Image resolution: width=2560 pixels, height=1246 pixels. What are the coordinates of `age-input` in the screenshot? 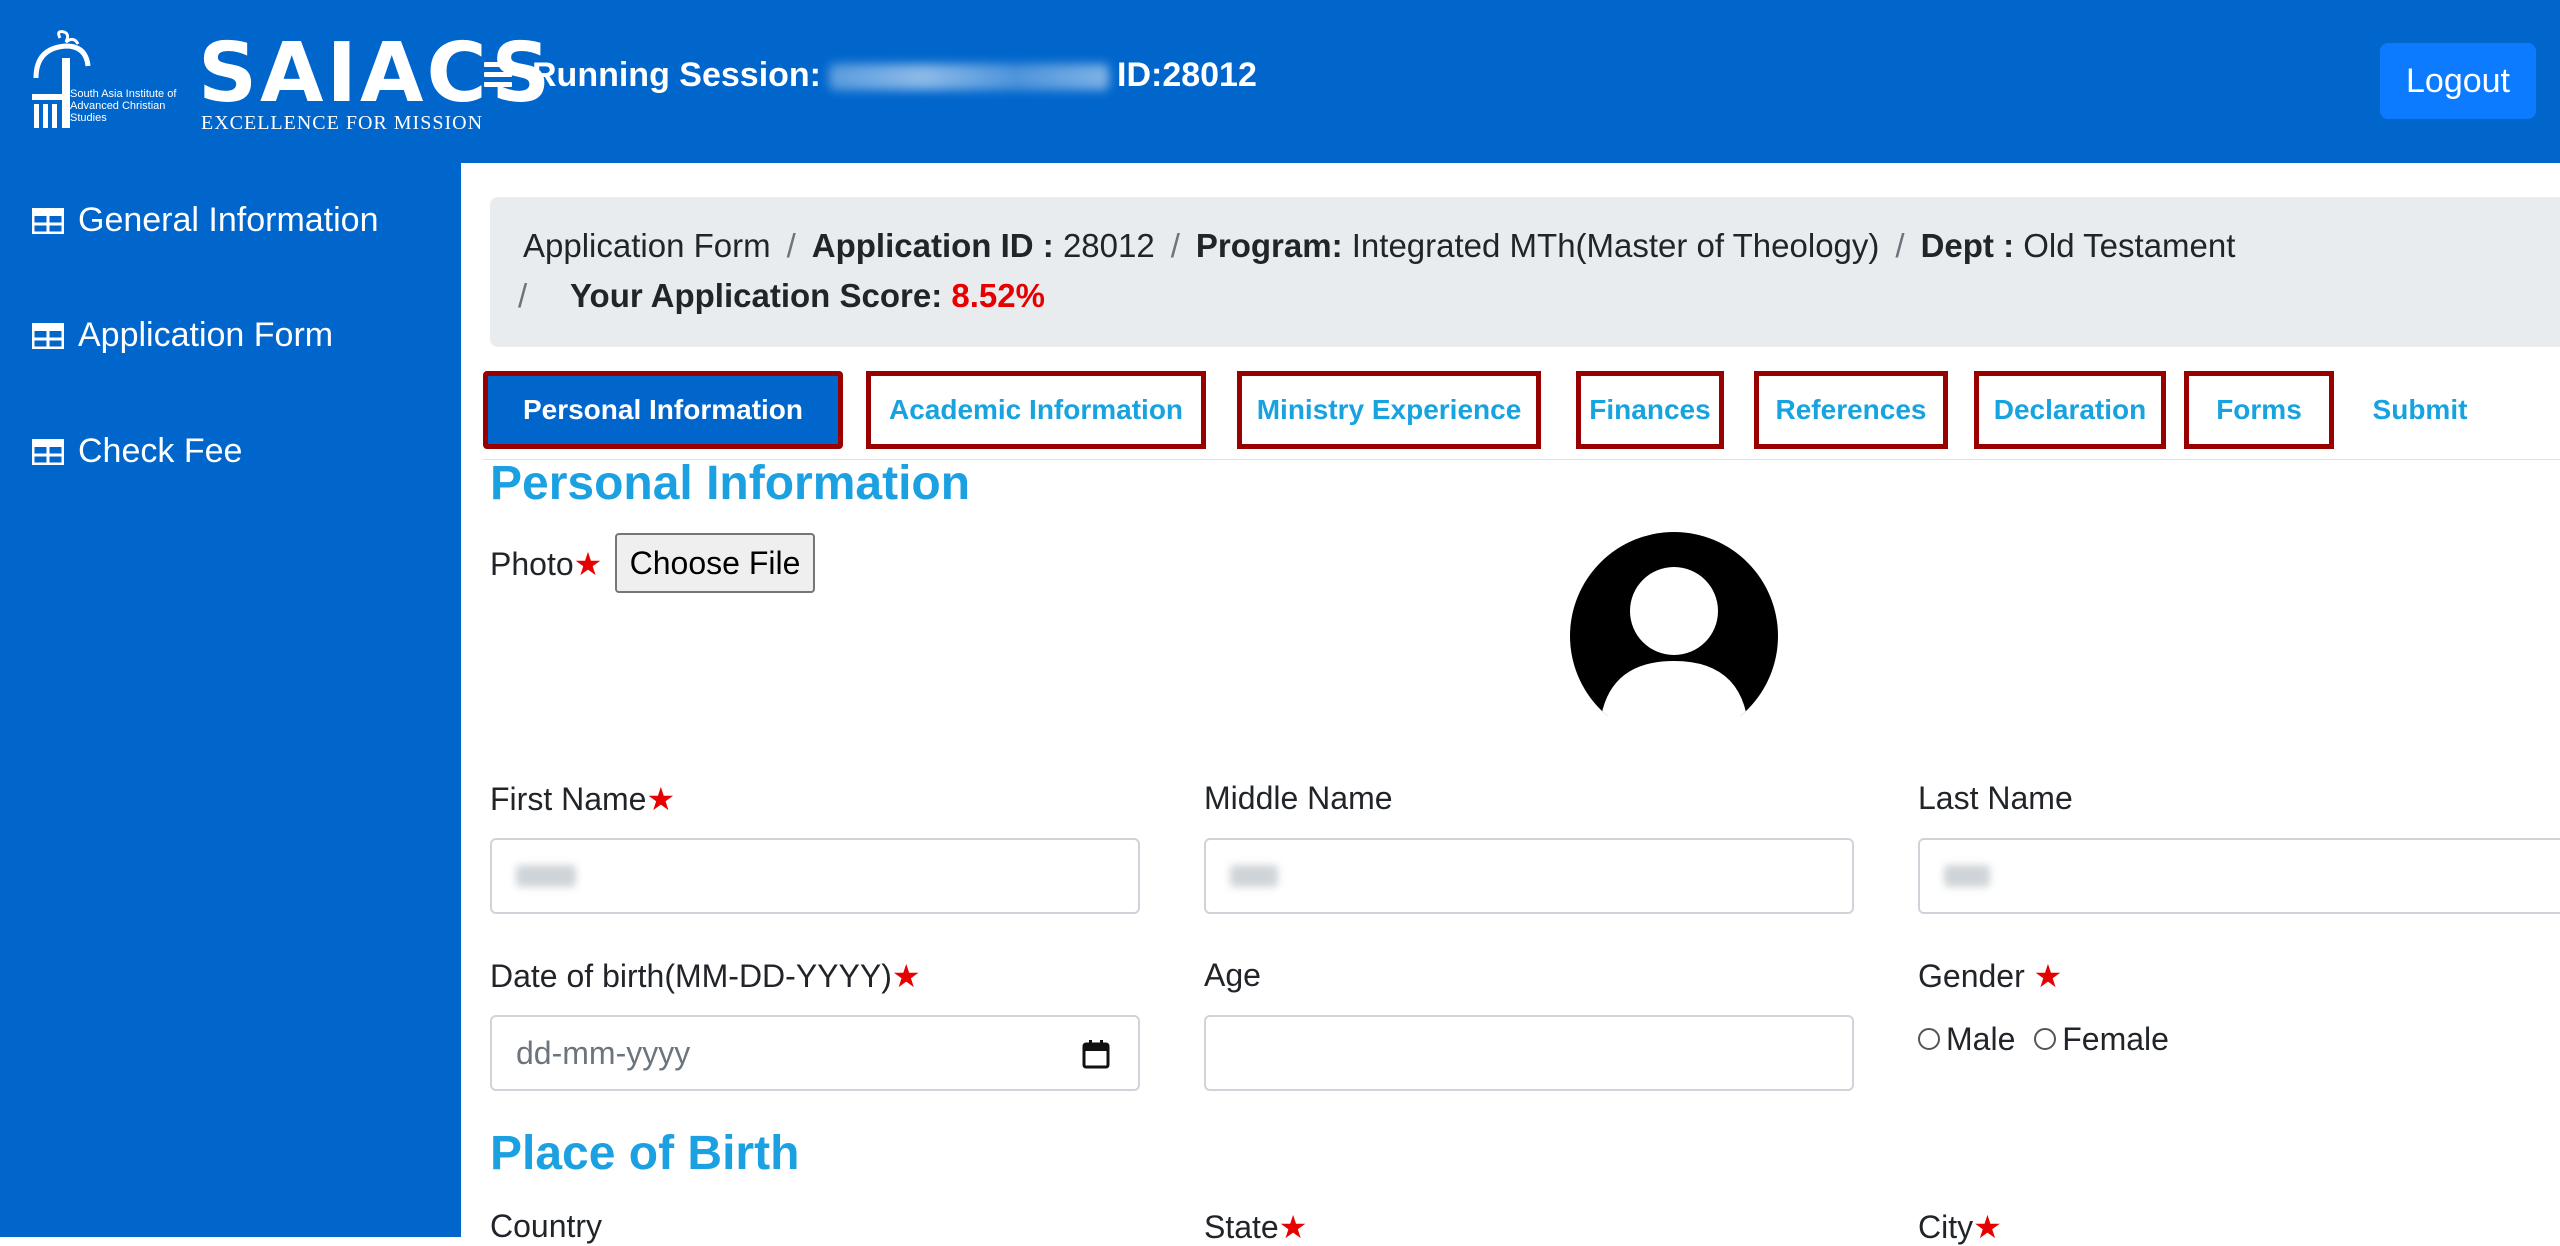 It's located at (1529, 1053).